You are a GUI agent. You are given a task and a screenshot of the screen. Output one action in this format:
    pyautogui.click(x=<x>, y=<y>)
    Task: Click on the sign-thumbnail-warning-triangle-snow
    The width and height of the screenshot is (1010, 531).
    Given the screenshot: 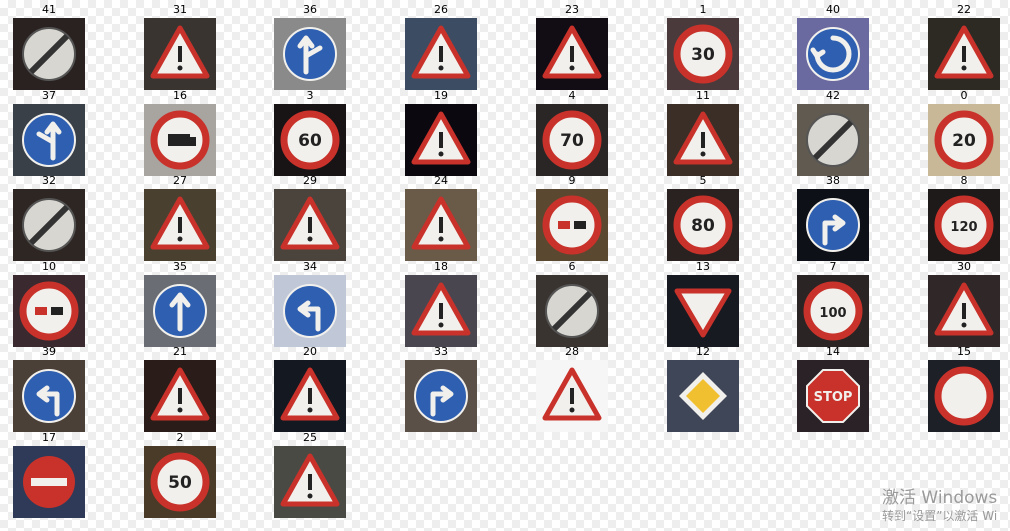 What is the action you would take?
    pyautogui.click(x=964, y=311)
    